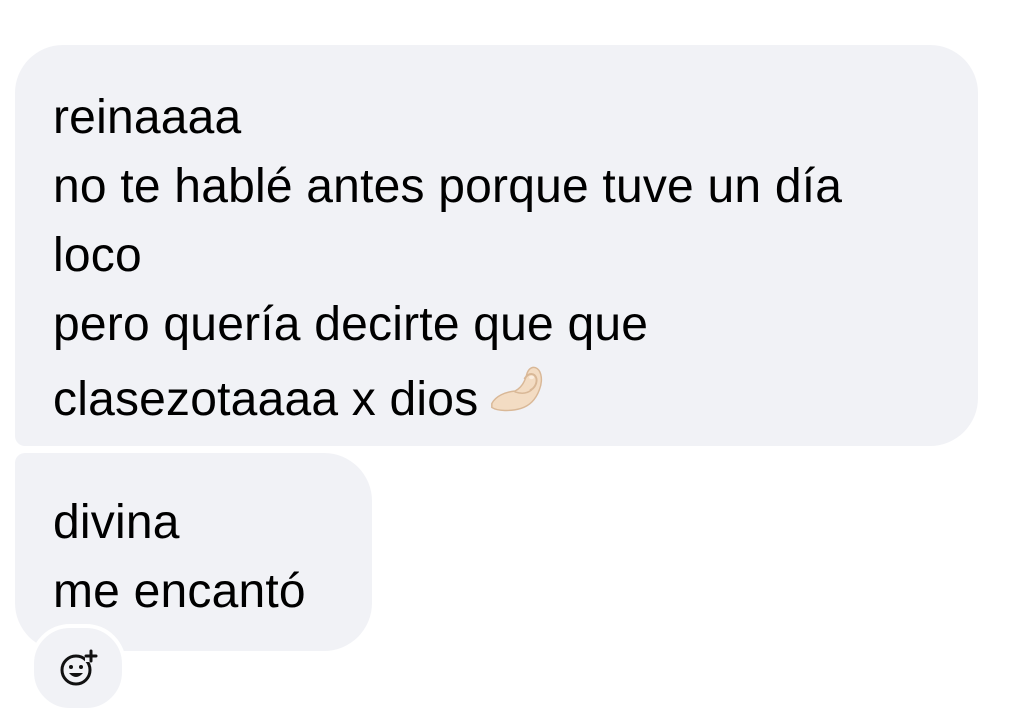 This screenshot has height=723, width=1010. Describe the element at coordinates (193, 552) in the screenshot. I see `message-bubble: divina me encantó` at that location.